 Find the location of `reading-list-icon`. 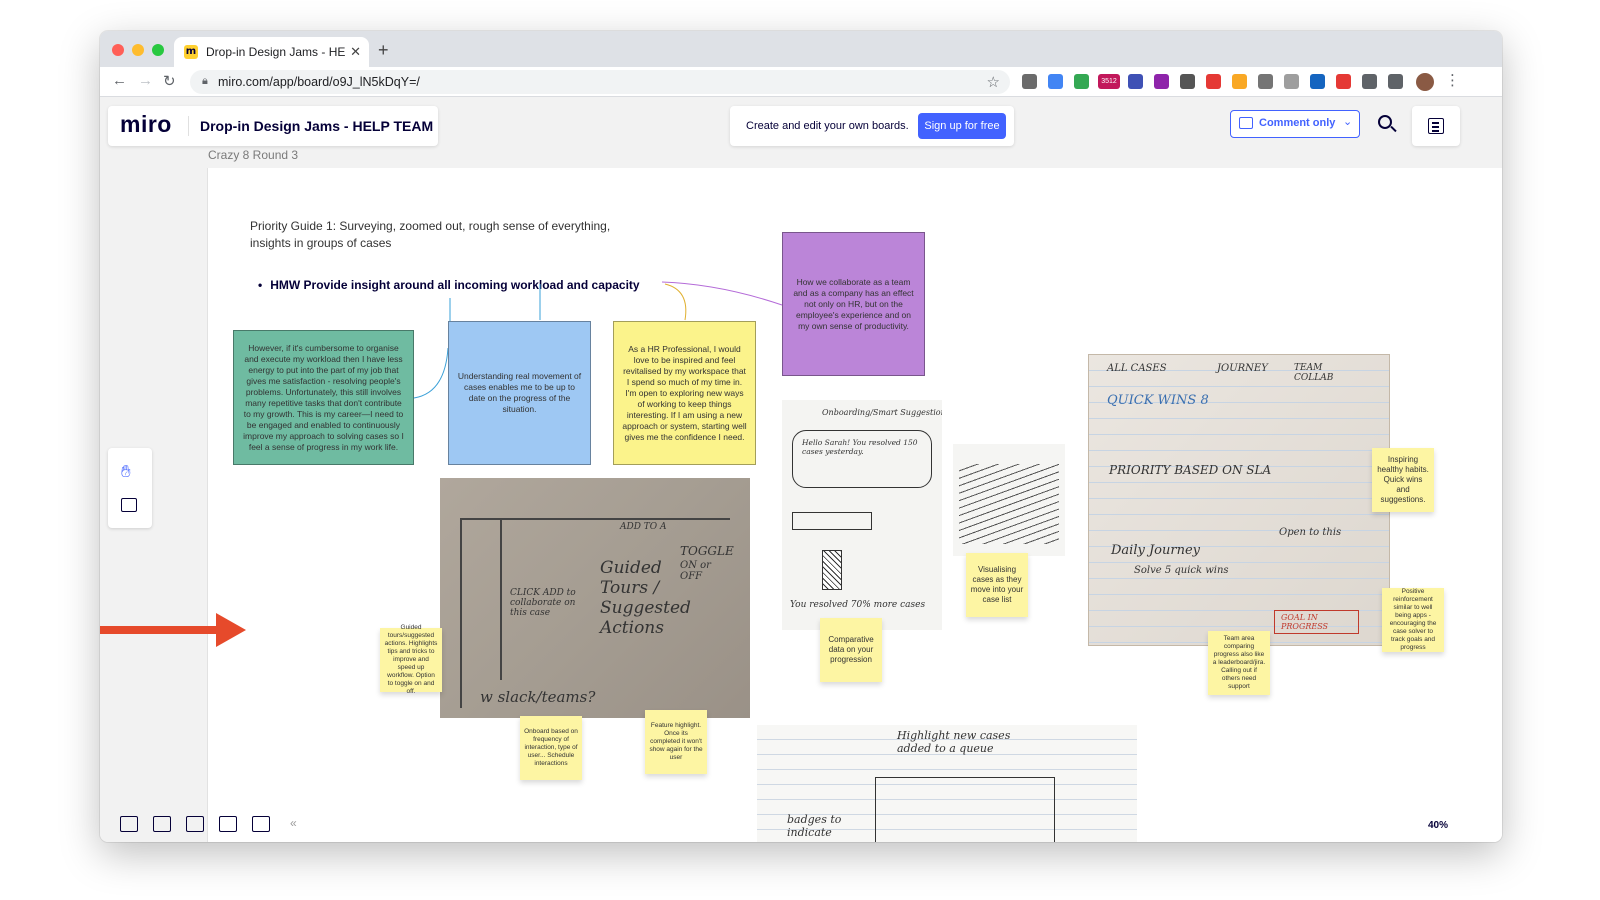

reading-list-icon is located at coordinates (1395, 81).